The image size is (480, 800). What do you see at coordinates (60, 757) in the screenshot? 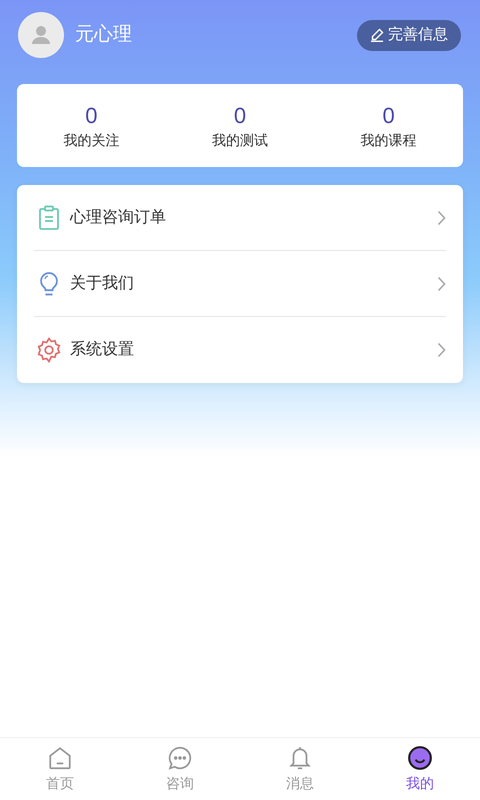
I see `home-icon` at bounding box center [60, 757].